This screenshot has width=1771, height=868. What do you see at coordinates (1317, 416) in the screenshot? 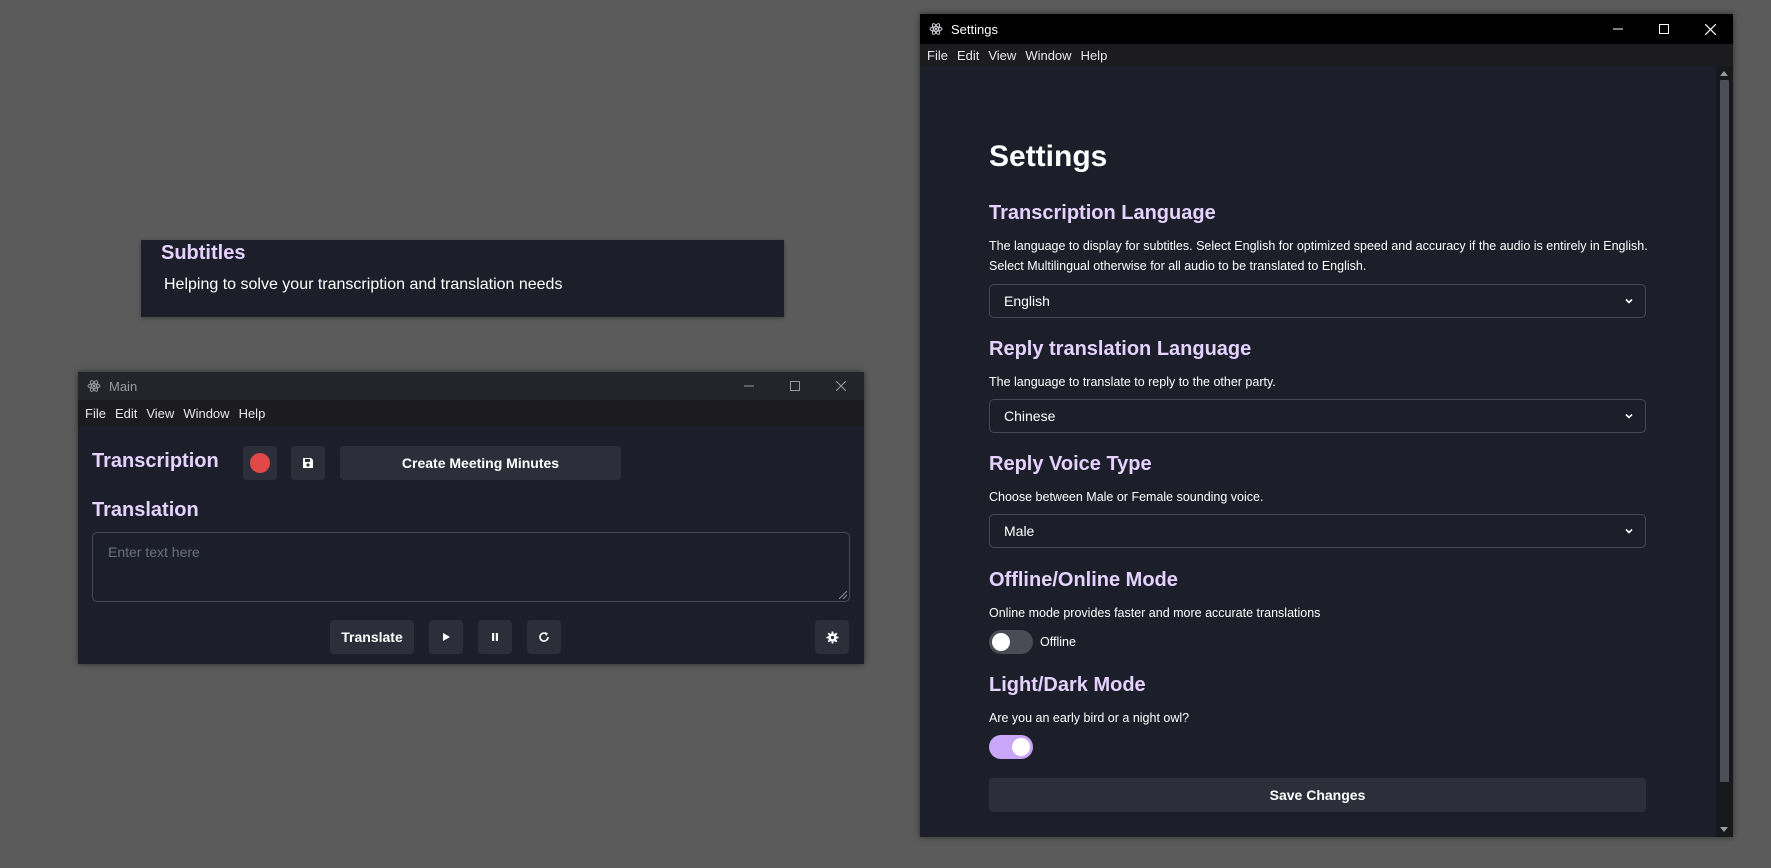
I see `reply-language-select: Chinese` at bounding box center [1317, 416].